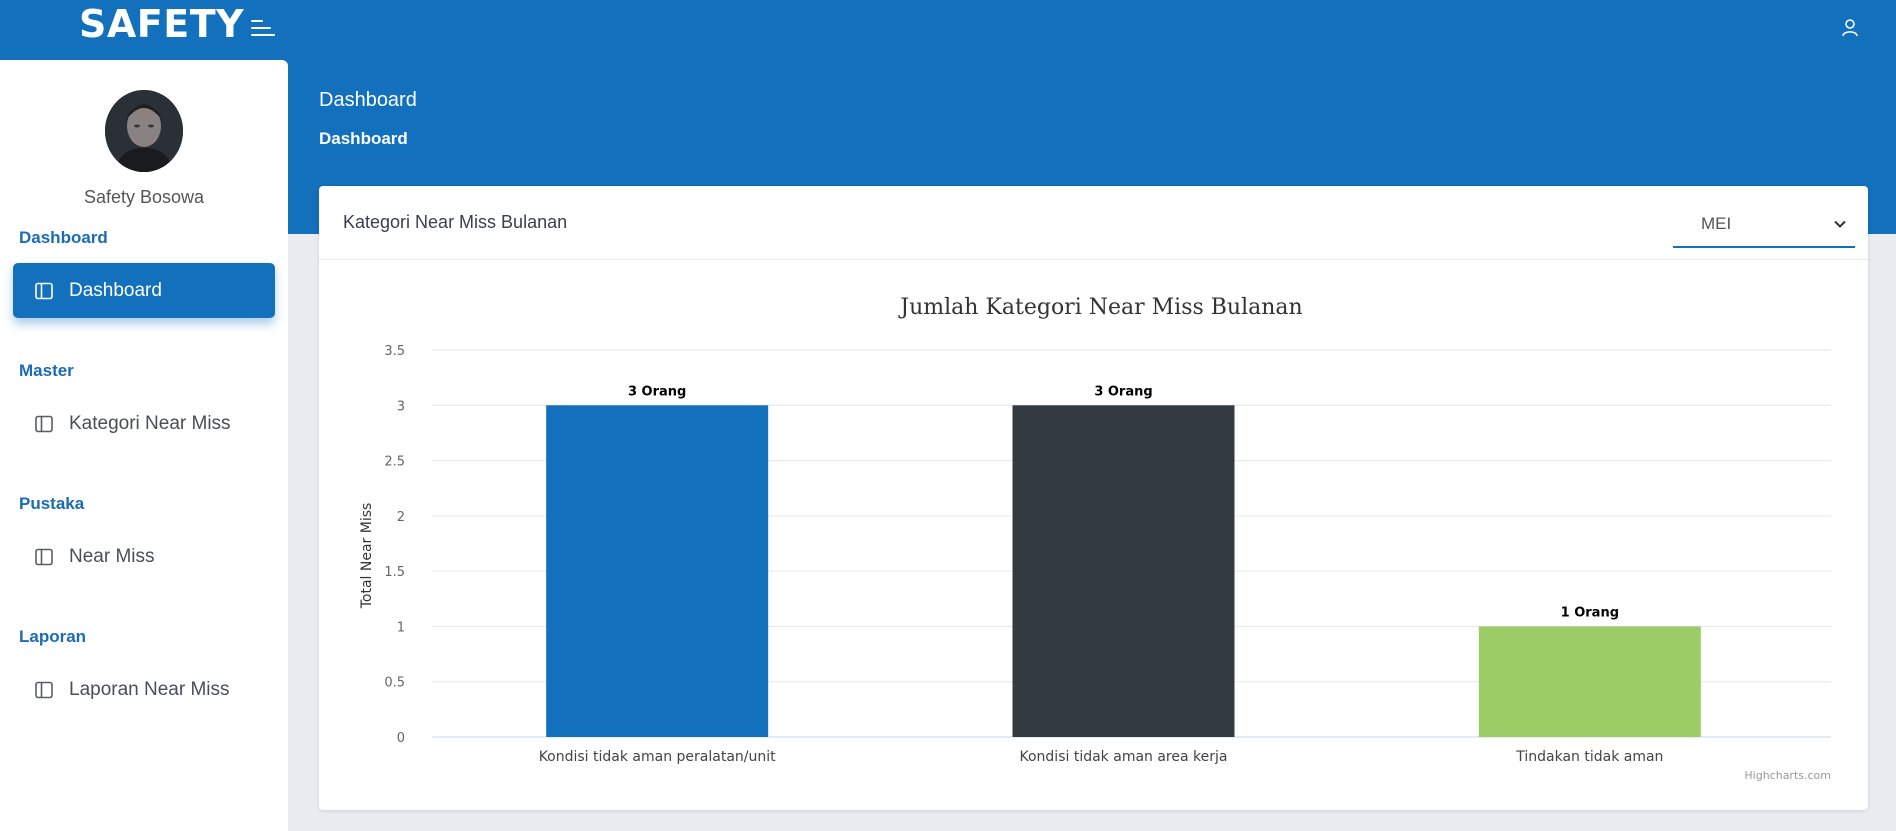  Describe the element at coordinates (1850, 28) in the screenshot. I see `user-icon` at that location.